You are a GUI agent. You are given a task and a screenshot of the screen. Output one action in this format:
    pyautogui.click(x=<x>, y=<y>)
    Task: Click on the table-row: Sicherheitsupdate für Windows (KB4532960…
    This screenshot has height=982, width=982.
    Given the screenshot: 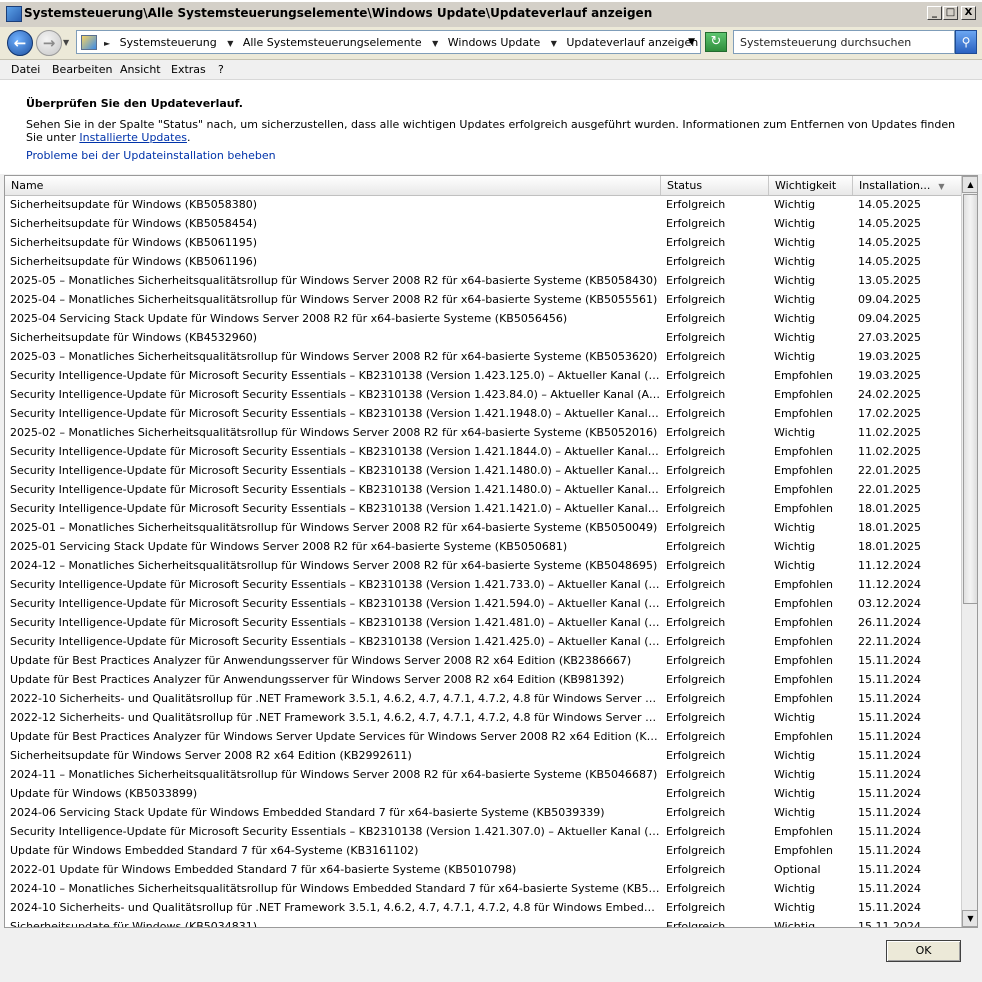 What is the action you would take?
    pyautogui.click(x=483, y=337)
    